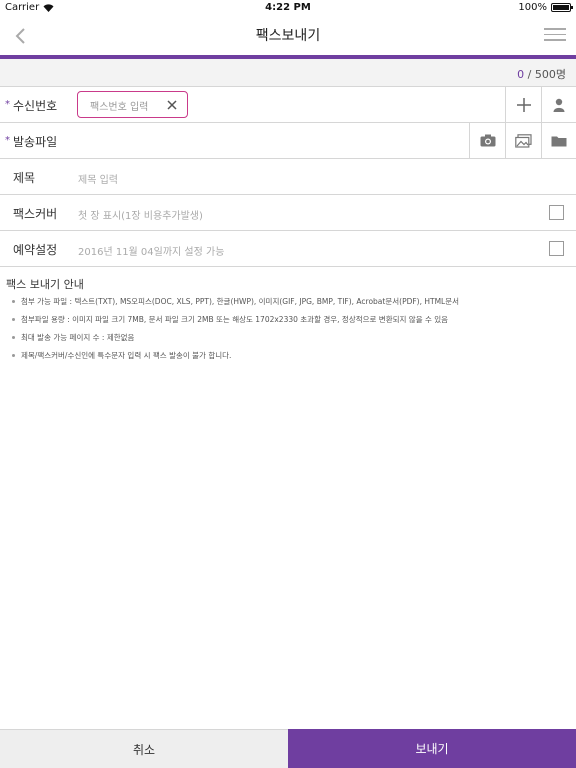 Image resolution: width=576 pixels, height=768 pixels. I want to click on gallery-button, so click(523, 140).